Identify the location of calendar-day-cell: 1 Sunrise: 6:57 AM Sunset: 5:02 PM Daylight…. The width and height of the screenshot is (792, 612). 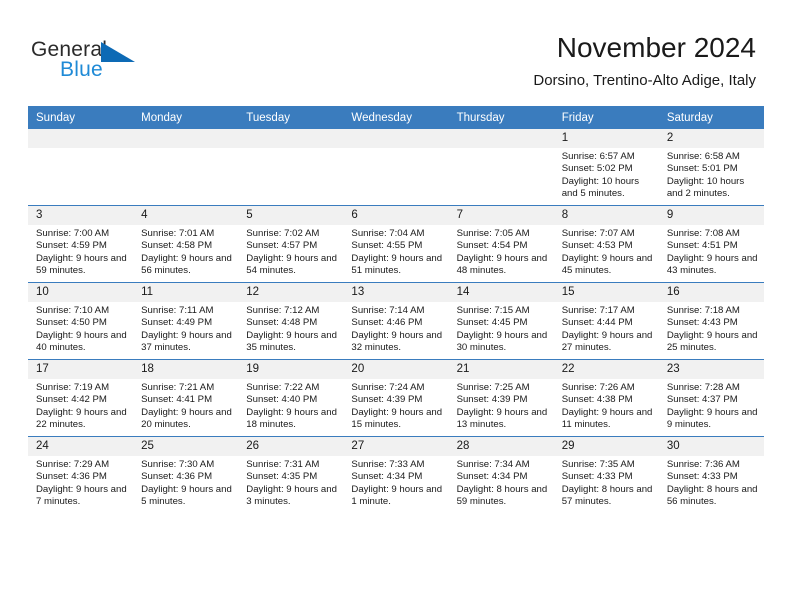
(606, 167).